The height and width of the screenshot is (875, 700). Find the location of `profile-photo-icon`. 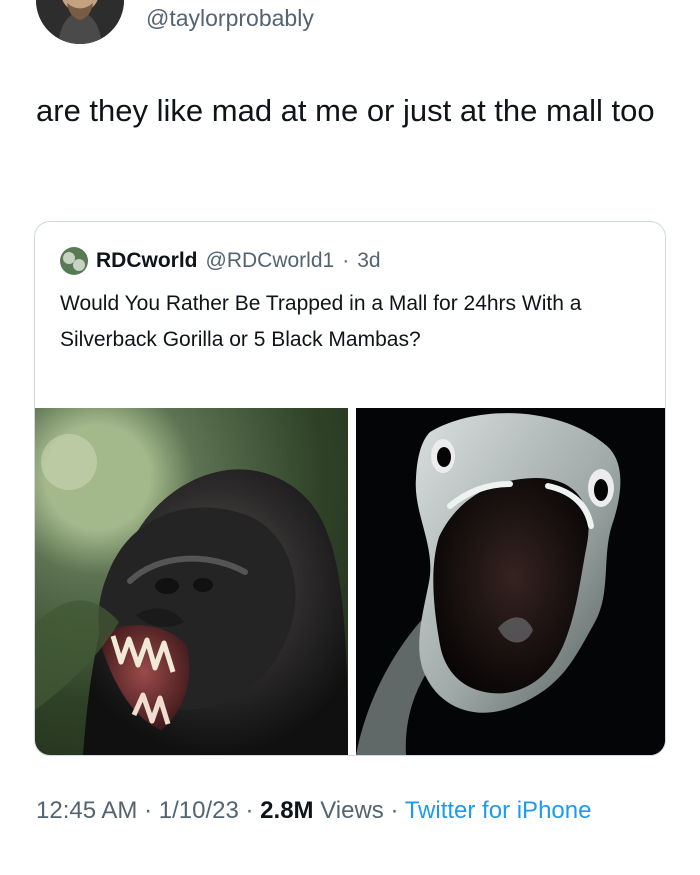

profile-photo-icon is located at coordinates (80, 22).